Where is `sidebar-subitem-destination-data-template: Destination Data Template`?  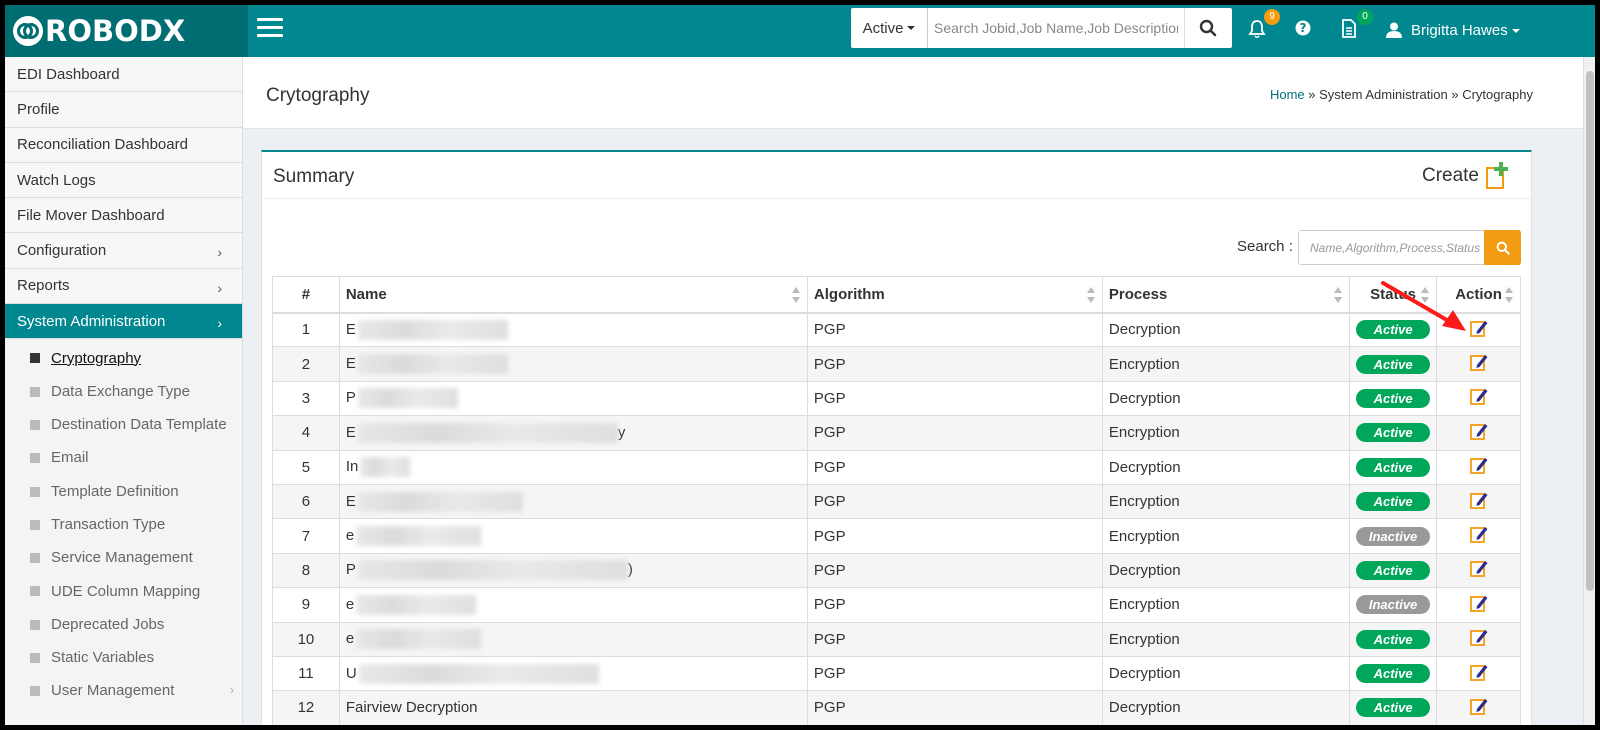 sidebar-subitem-destination-data-template: Destination Data Template is located at coordinates (123, 424).